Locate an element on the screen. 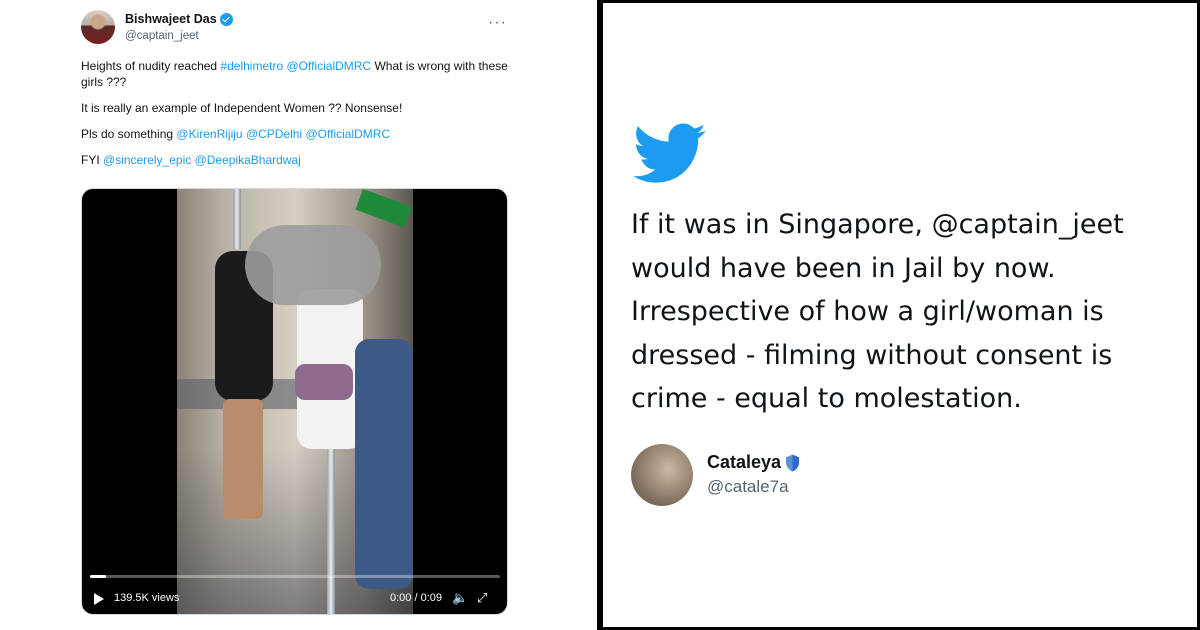 The image size is (1200, 630). tweet-text-span: Heights of nudity reached is located at coordinates (151, 66).